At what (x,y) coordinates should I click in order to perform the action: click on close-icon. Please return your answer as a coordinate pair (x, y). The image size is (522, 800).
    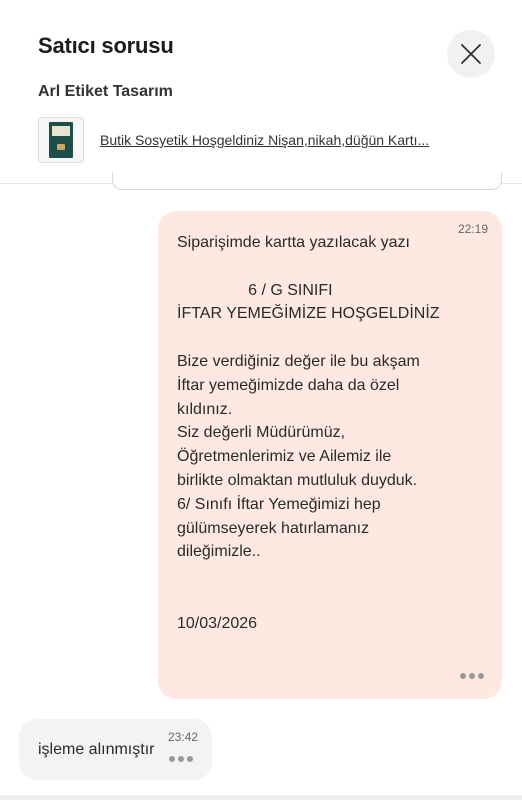
    Looking at the image, I should click on (471, 54).